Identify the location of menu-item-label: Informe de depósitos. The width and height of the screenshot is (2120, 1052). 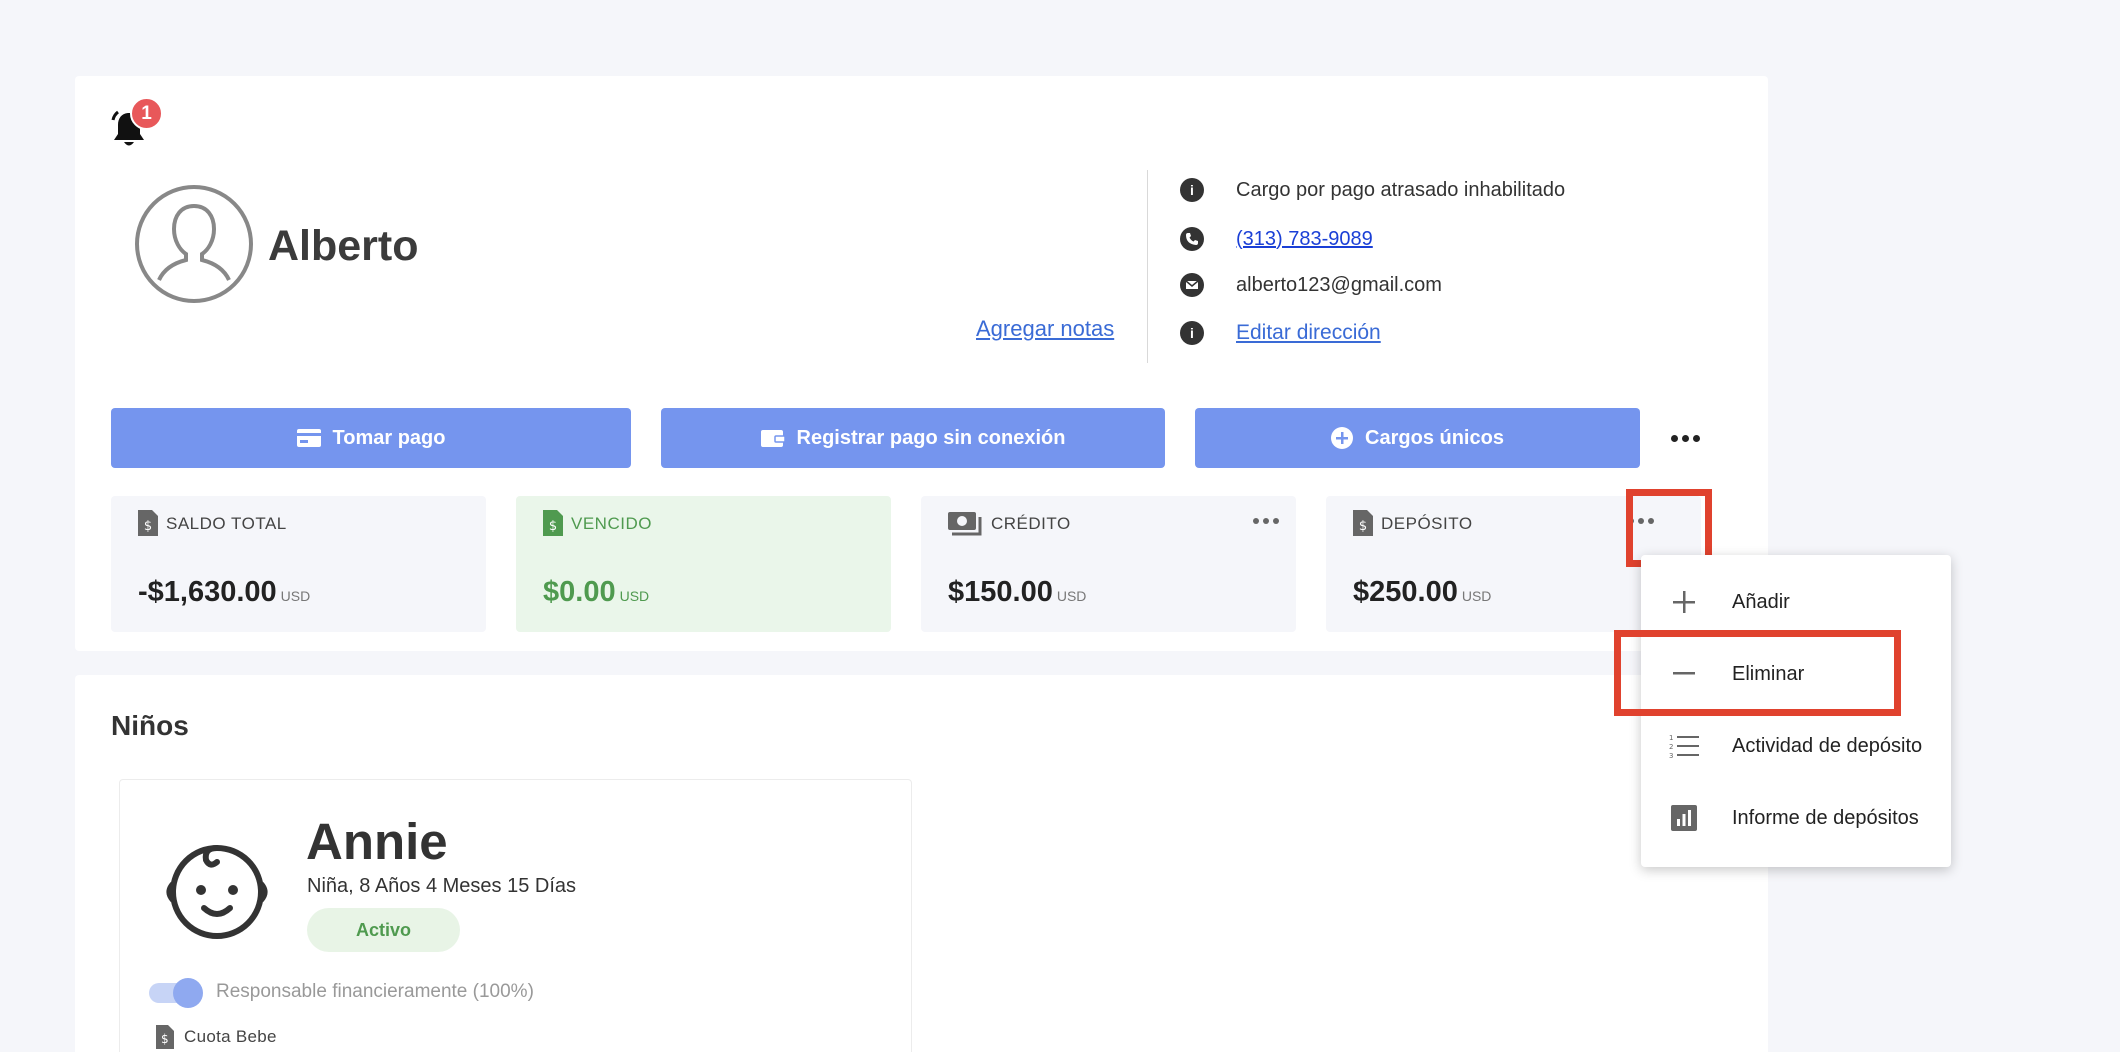
(1825, 817).